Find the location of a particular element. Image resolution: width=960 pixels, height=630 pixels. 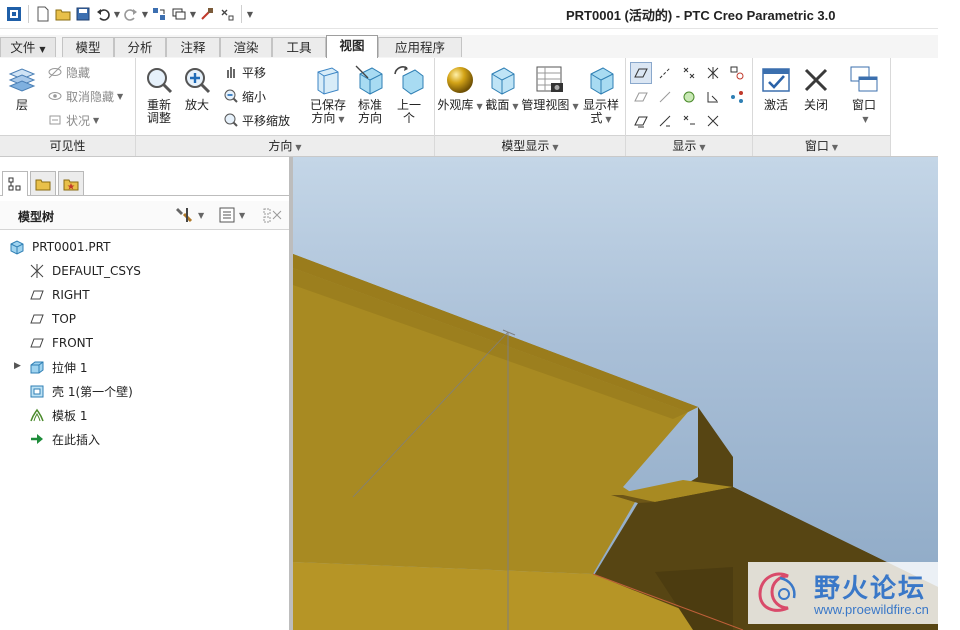

new-icon is located at coordinates (43, 14).